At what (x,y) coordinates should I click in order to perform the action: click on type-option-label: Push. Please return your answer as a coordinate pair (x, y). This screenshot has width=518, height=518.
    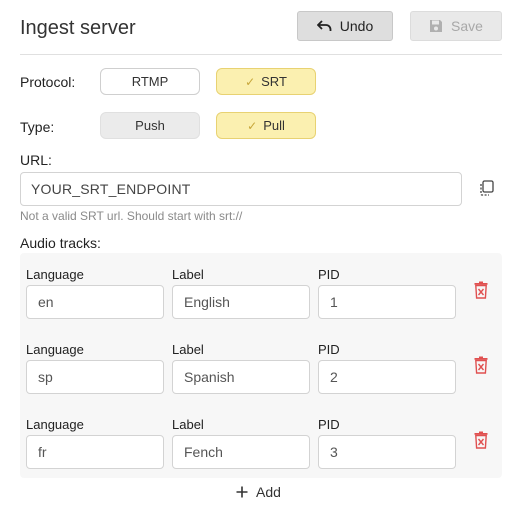
    Looking at the image, I should click on (150, 125).